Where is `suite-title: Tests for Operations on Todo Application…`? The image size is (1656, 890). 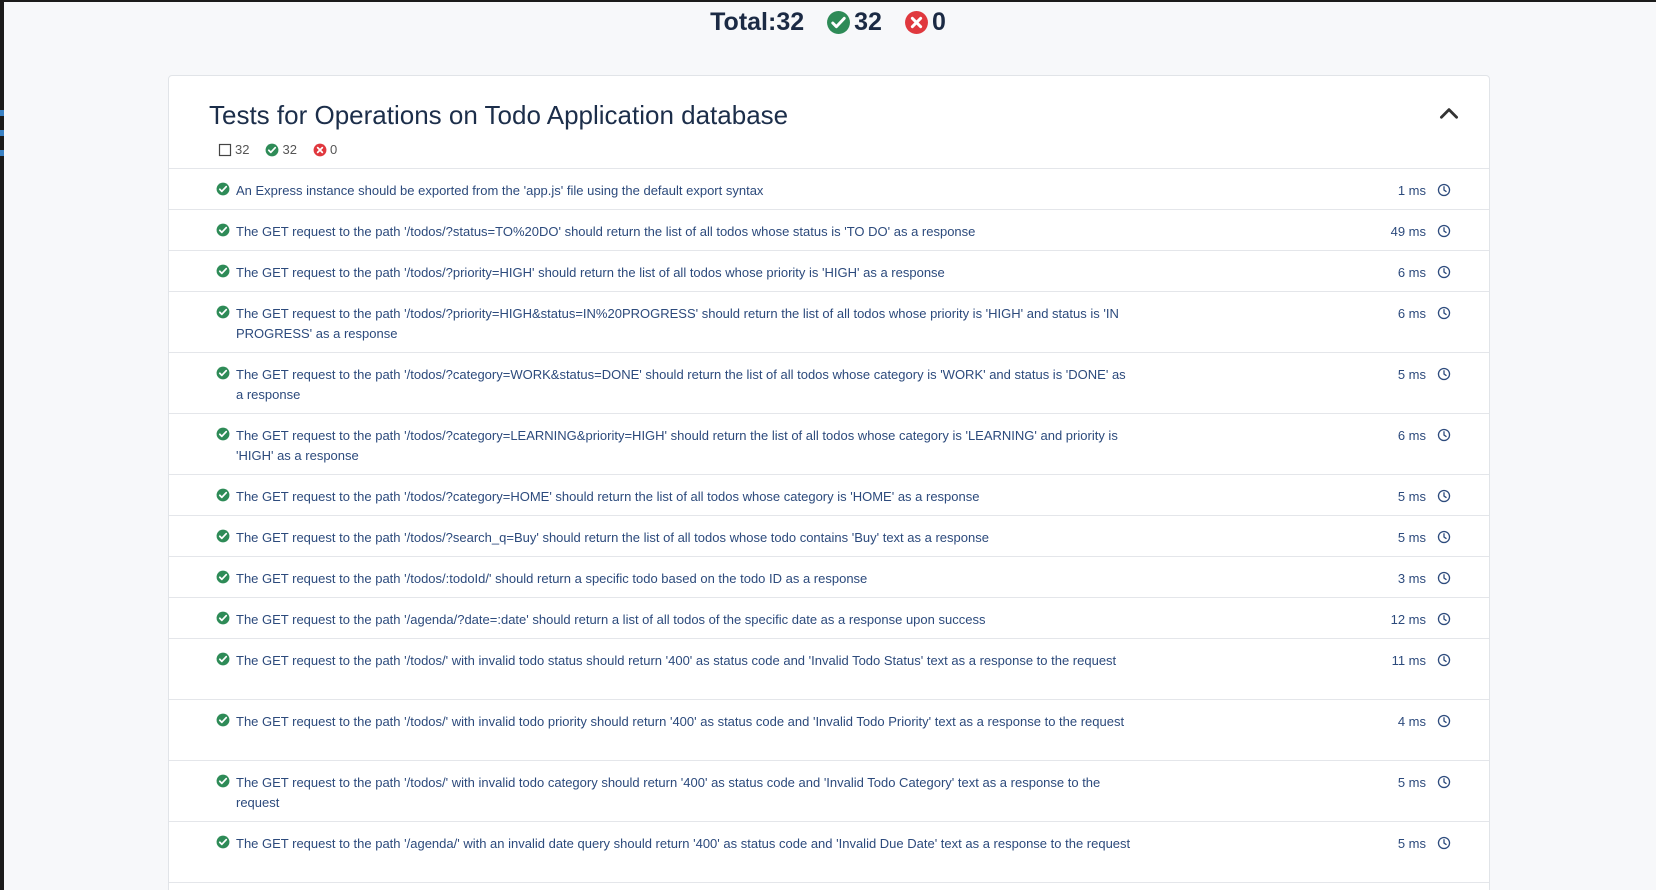
suite-title: Tests for Operations on Todo Application… is located at coordinates (499, 115).